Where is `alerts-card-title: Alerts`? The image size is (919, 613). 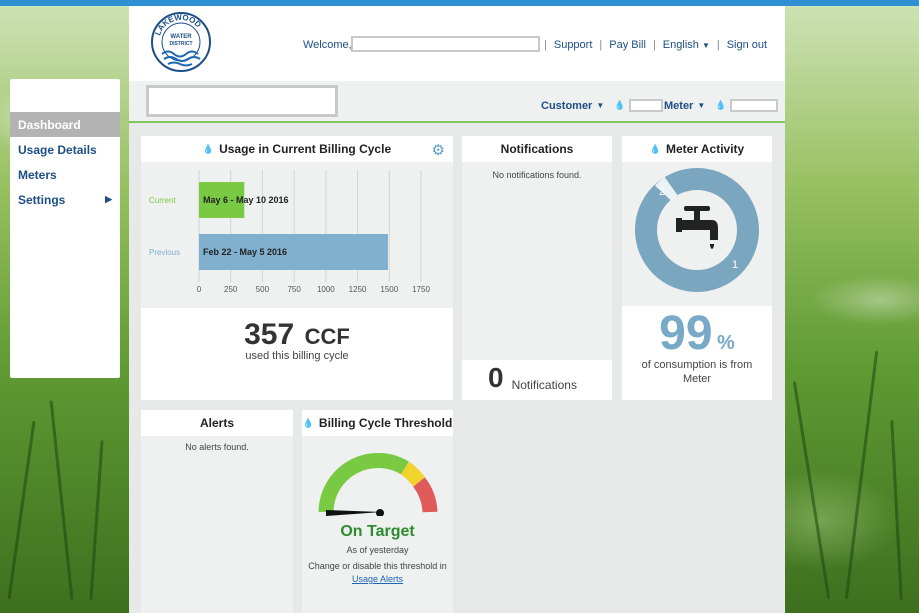
alerts-card-title: Alerts is located at coordinates (217, 423).